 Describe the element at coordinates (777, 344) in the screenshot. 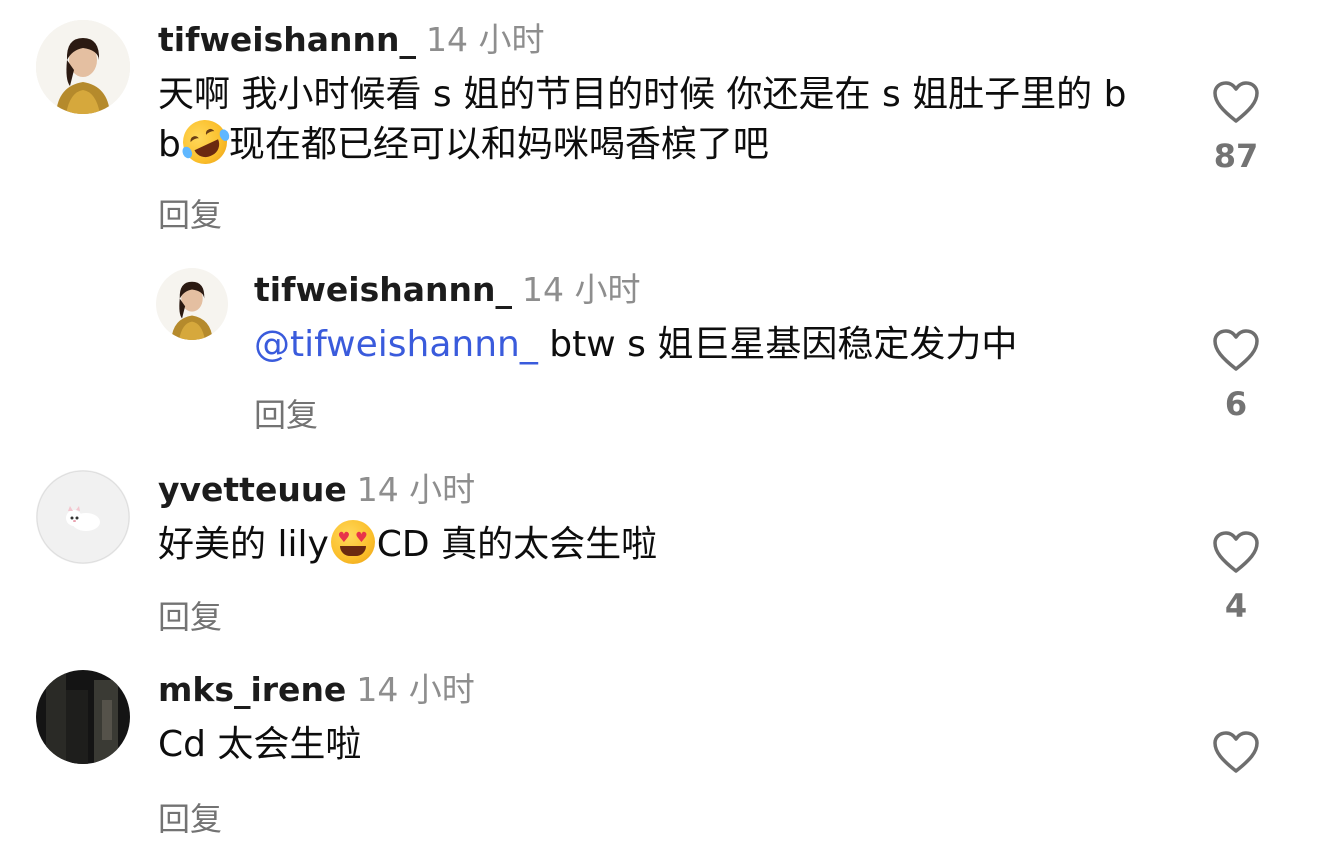

I see `comment-text-part: btw s 姐巨星基因稳定发力中` at that location.